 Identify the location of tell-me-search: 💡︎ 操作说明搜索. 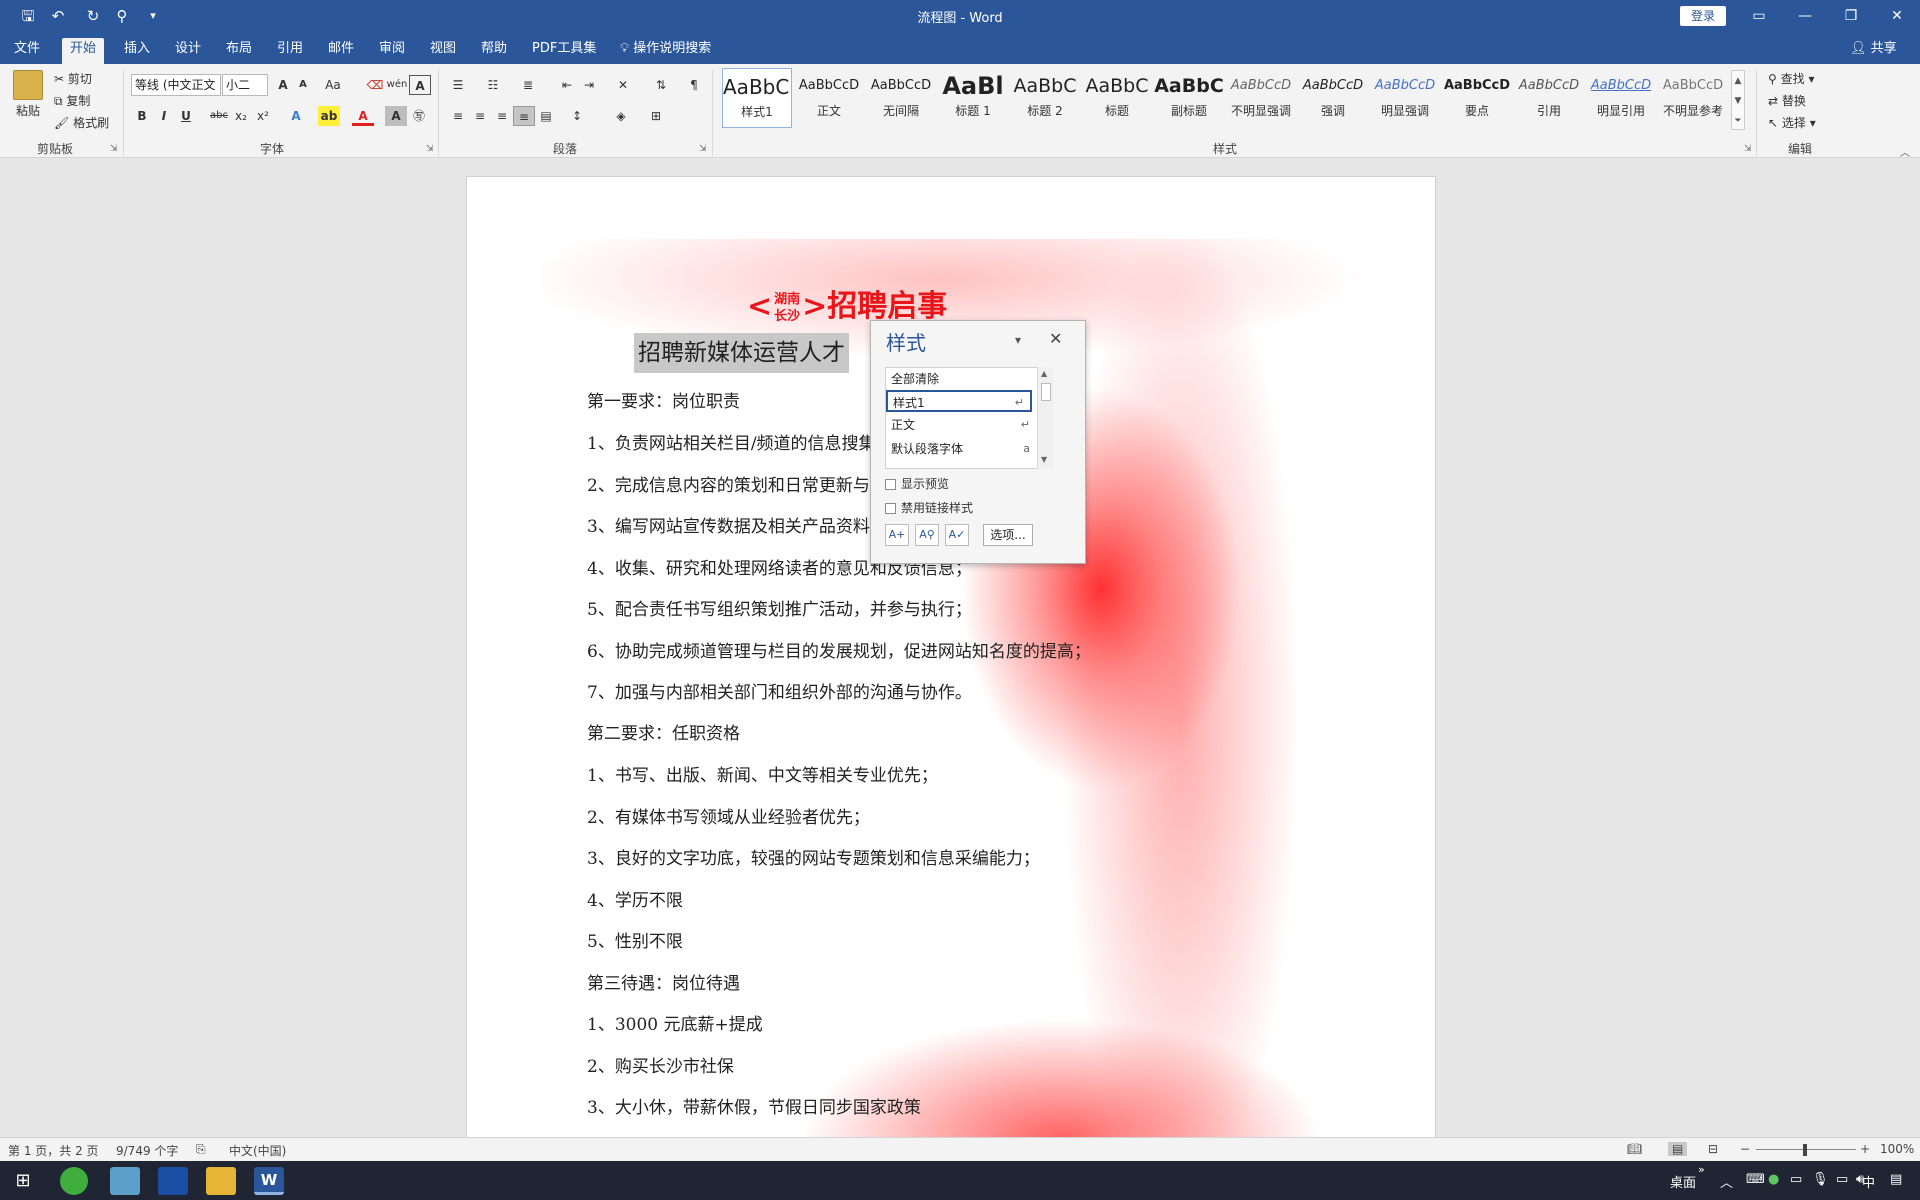
(665, 51).